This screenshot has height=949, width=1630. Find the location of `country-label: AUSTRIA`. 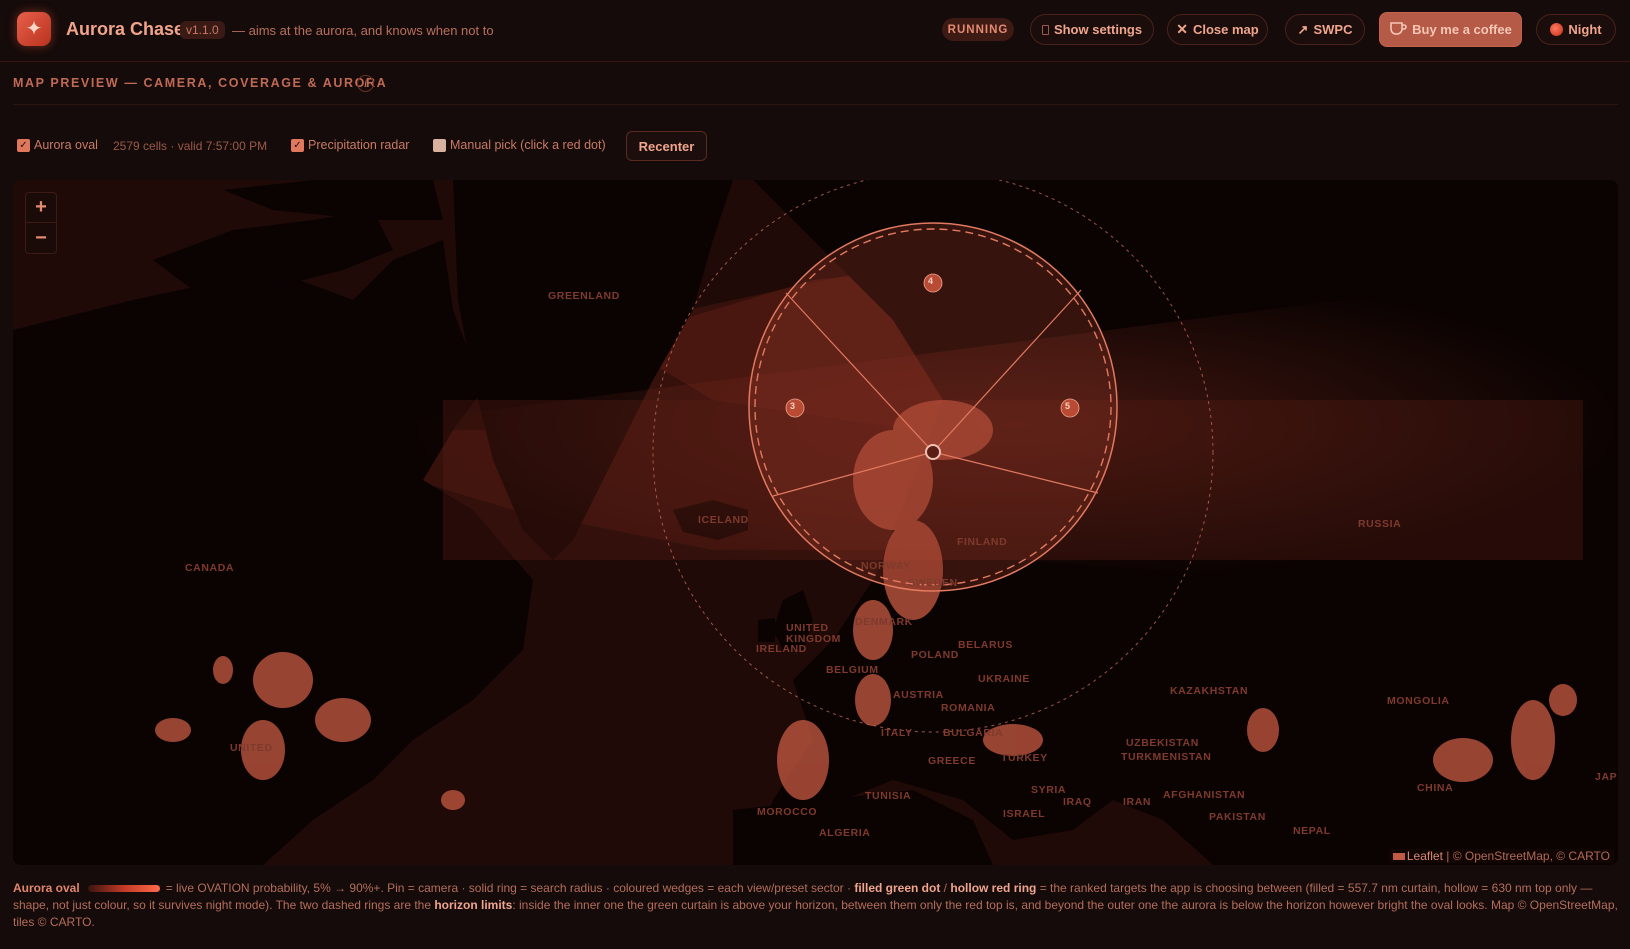

country-label: AUSTRIA is located at coordinates (918, 695).